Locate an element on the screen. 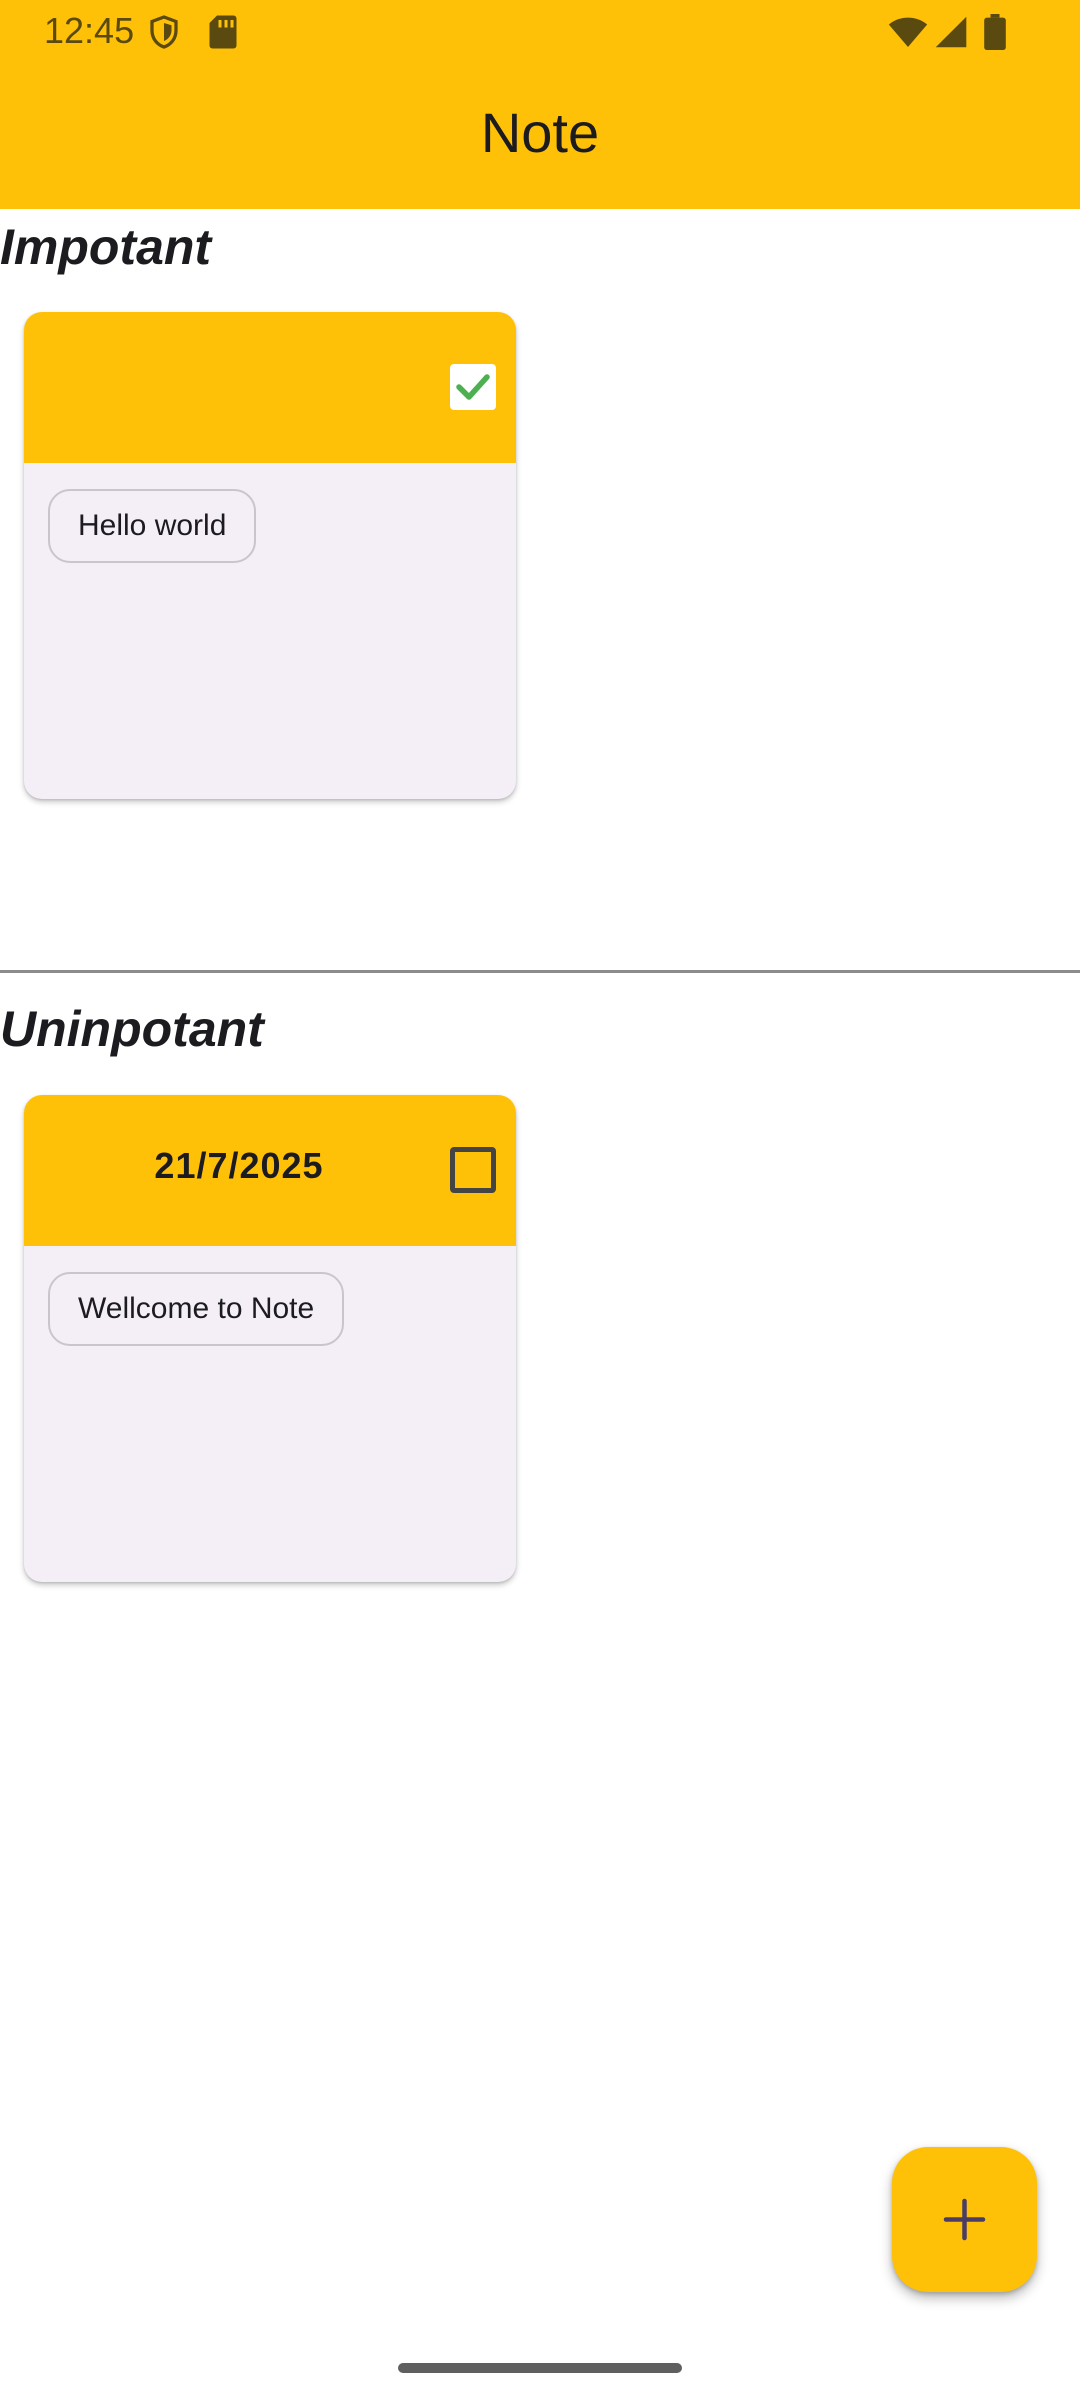  shield-icon is located at coordinates (164, 34).